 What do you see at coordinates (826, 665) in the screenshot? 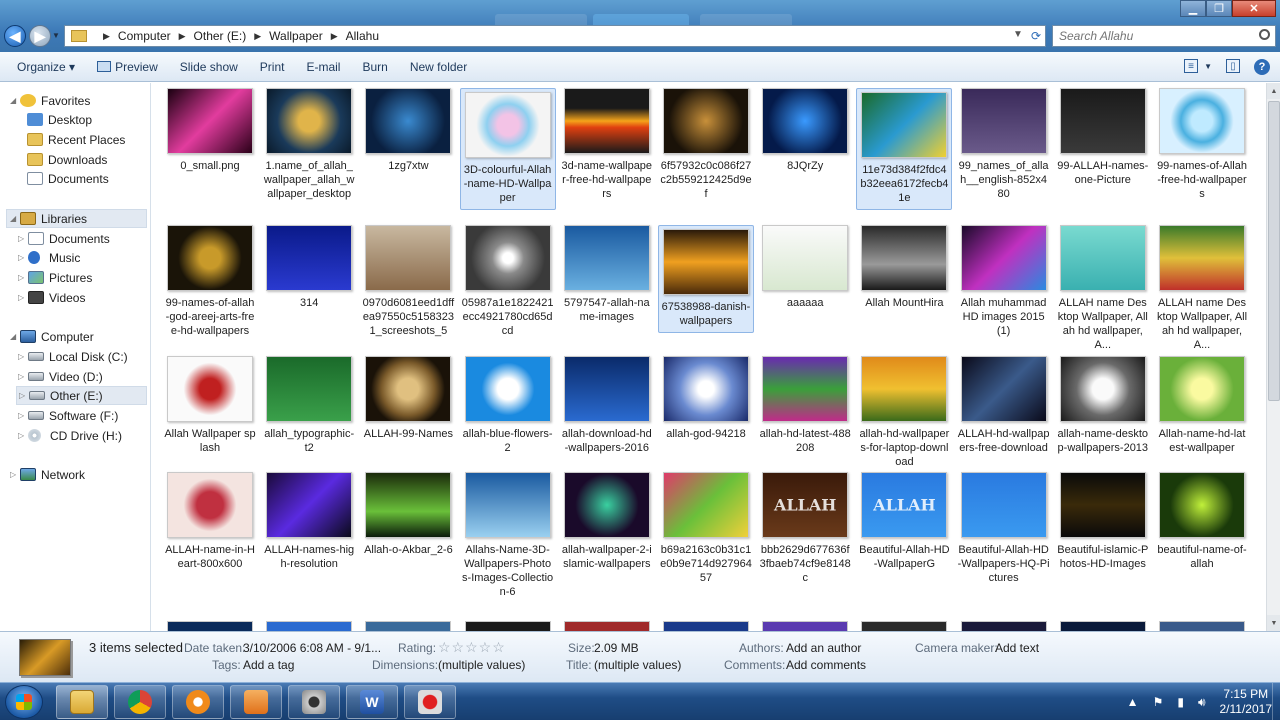
I see `comments-value: Add comments` at bounding box center [826, 665].